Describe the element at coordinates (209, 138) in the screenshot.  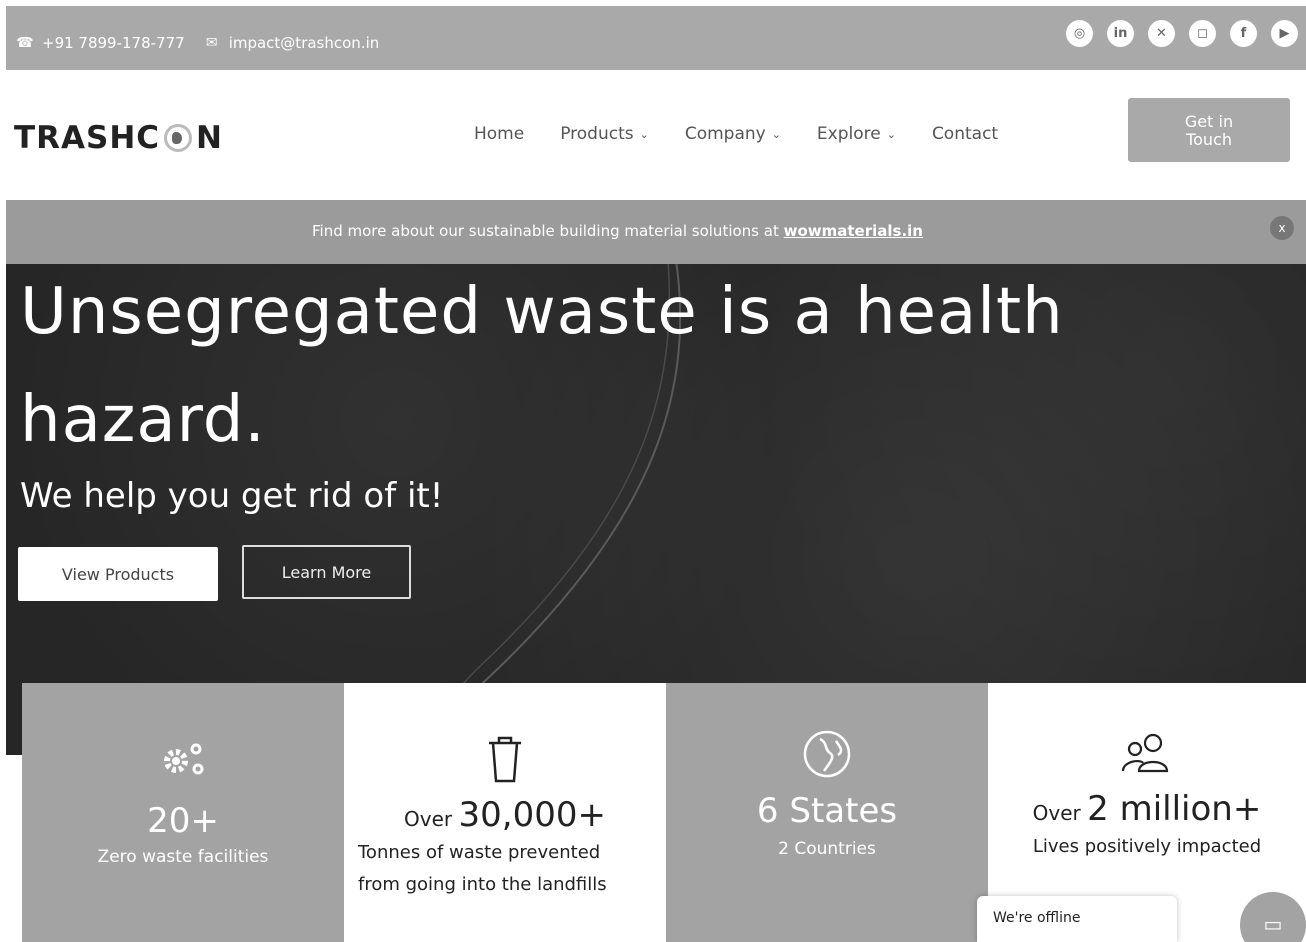
I see `logo-text-right: N` at that location.